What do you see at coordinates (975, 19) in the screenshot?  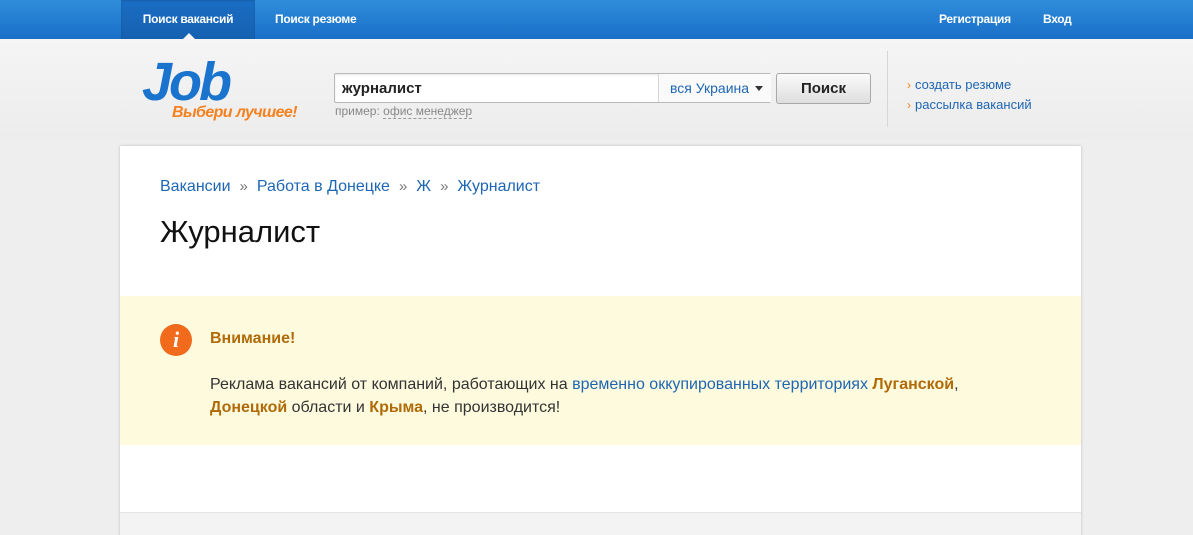 I see `register-link: Регистрация` at bounding box center [975, 19].